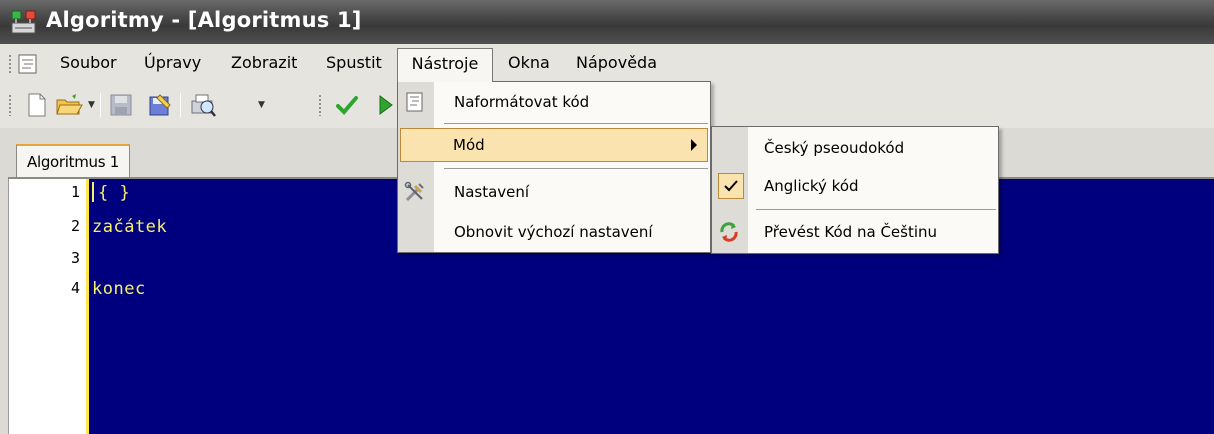  What do you see at coordinates (354, 63) in the screenshot?
I see `menu-spustit: Spustit` at bounding box center [354, 63].